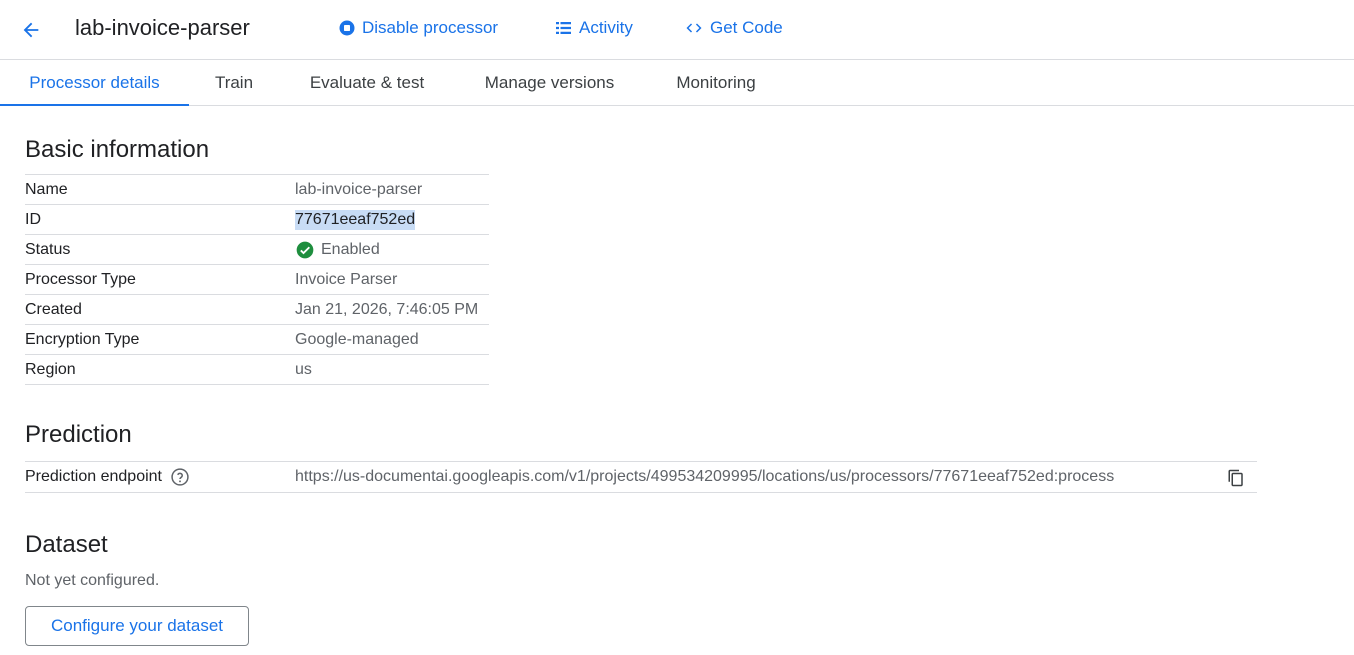  I want to click on row-key: Processor Type, so click(80, 279).